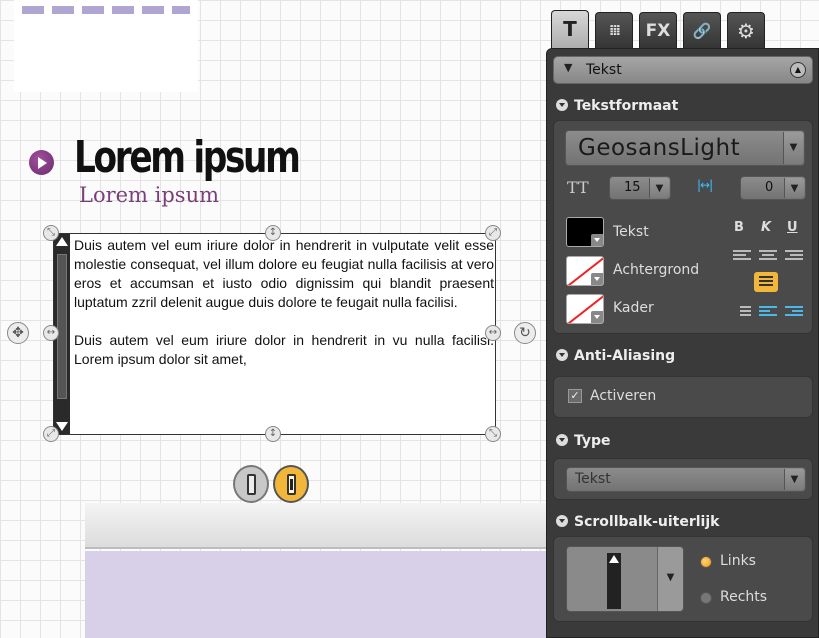 The image size is (819, 638). I want to click on border-color-label: Kader, so click(633, 308).